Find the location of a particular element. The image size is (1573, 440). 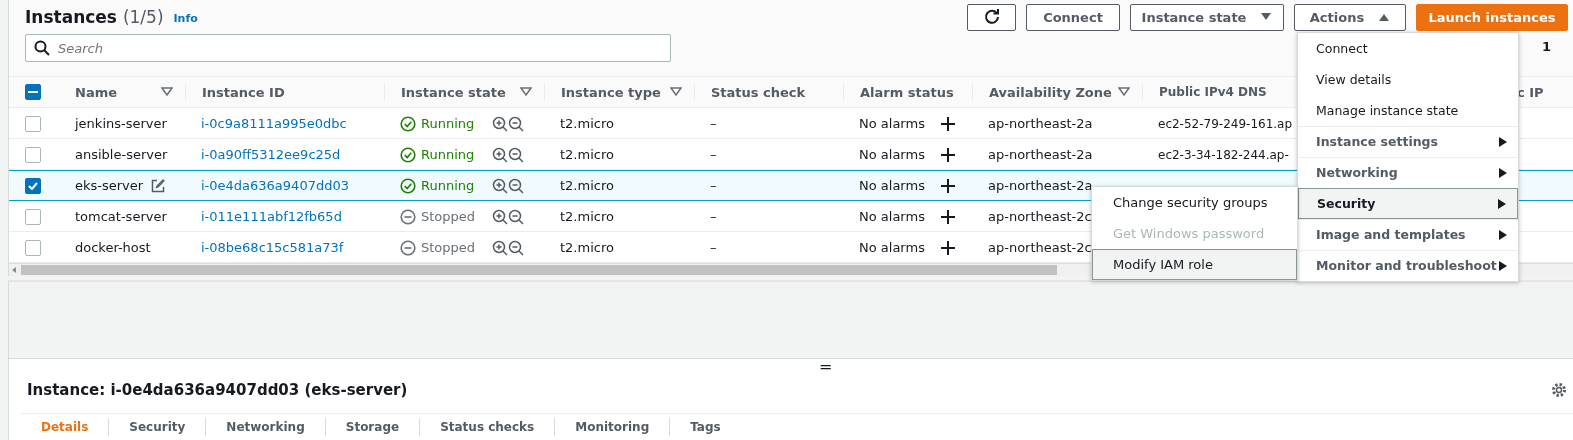

refresh-icon is located at coordinates (991, 17).